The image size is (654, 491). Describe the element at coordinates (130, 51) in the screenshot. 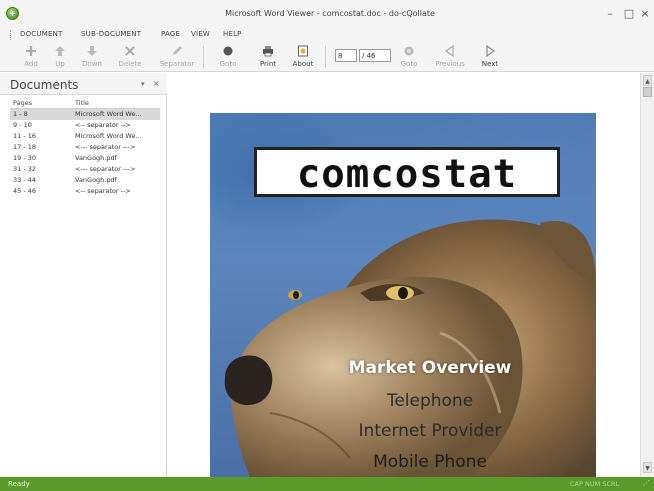

I see `delete-icon` at that location.